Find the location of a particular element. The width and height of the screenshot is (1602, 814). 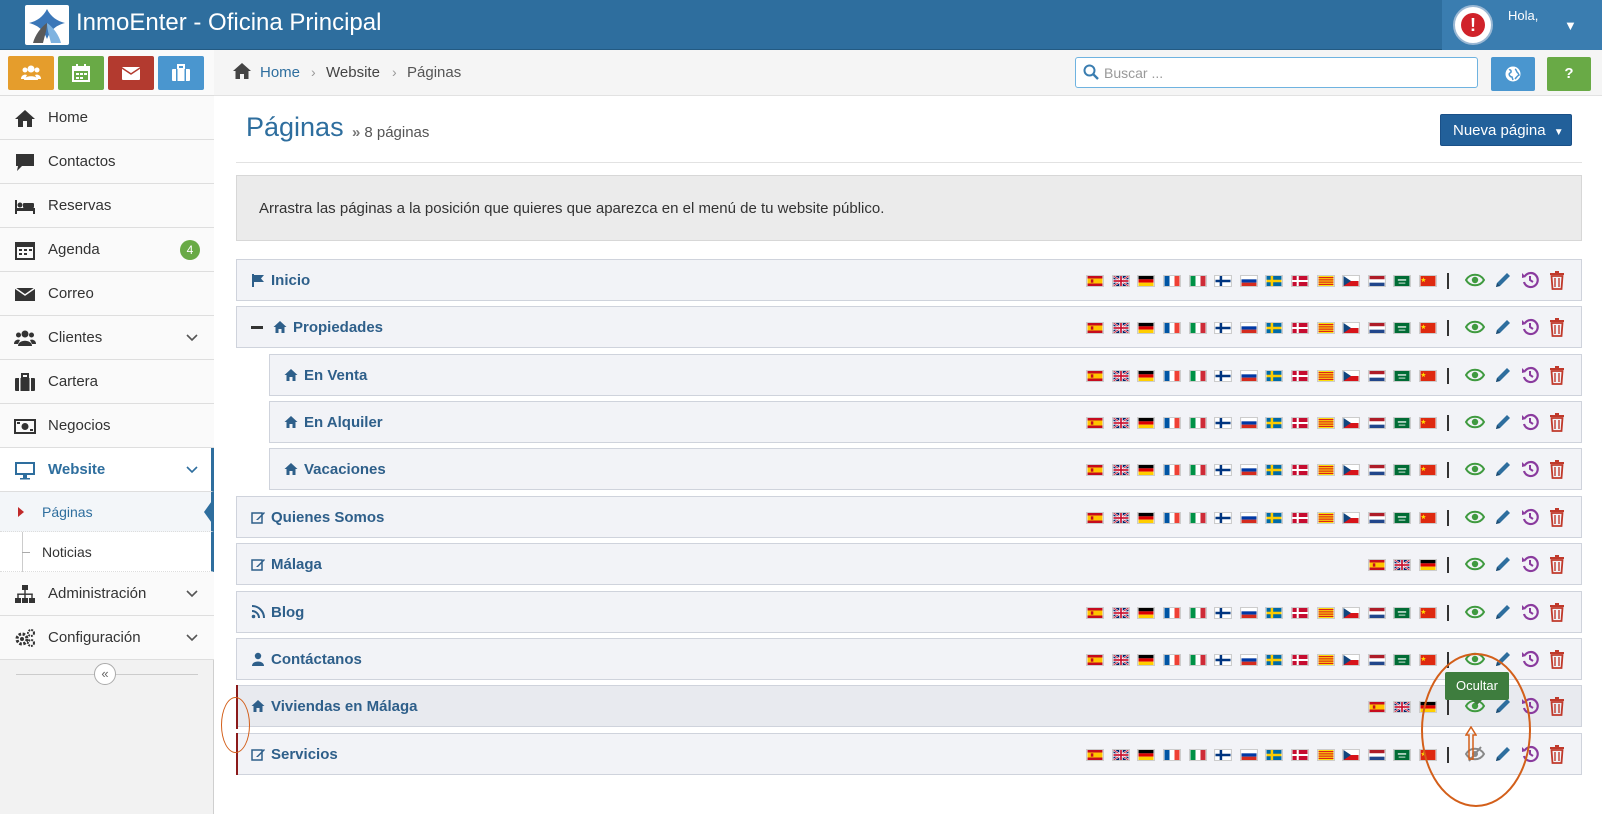

calendar-shortcut-button is located at coordinates (81, 73).